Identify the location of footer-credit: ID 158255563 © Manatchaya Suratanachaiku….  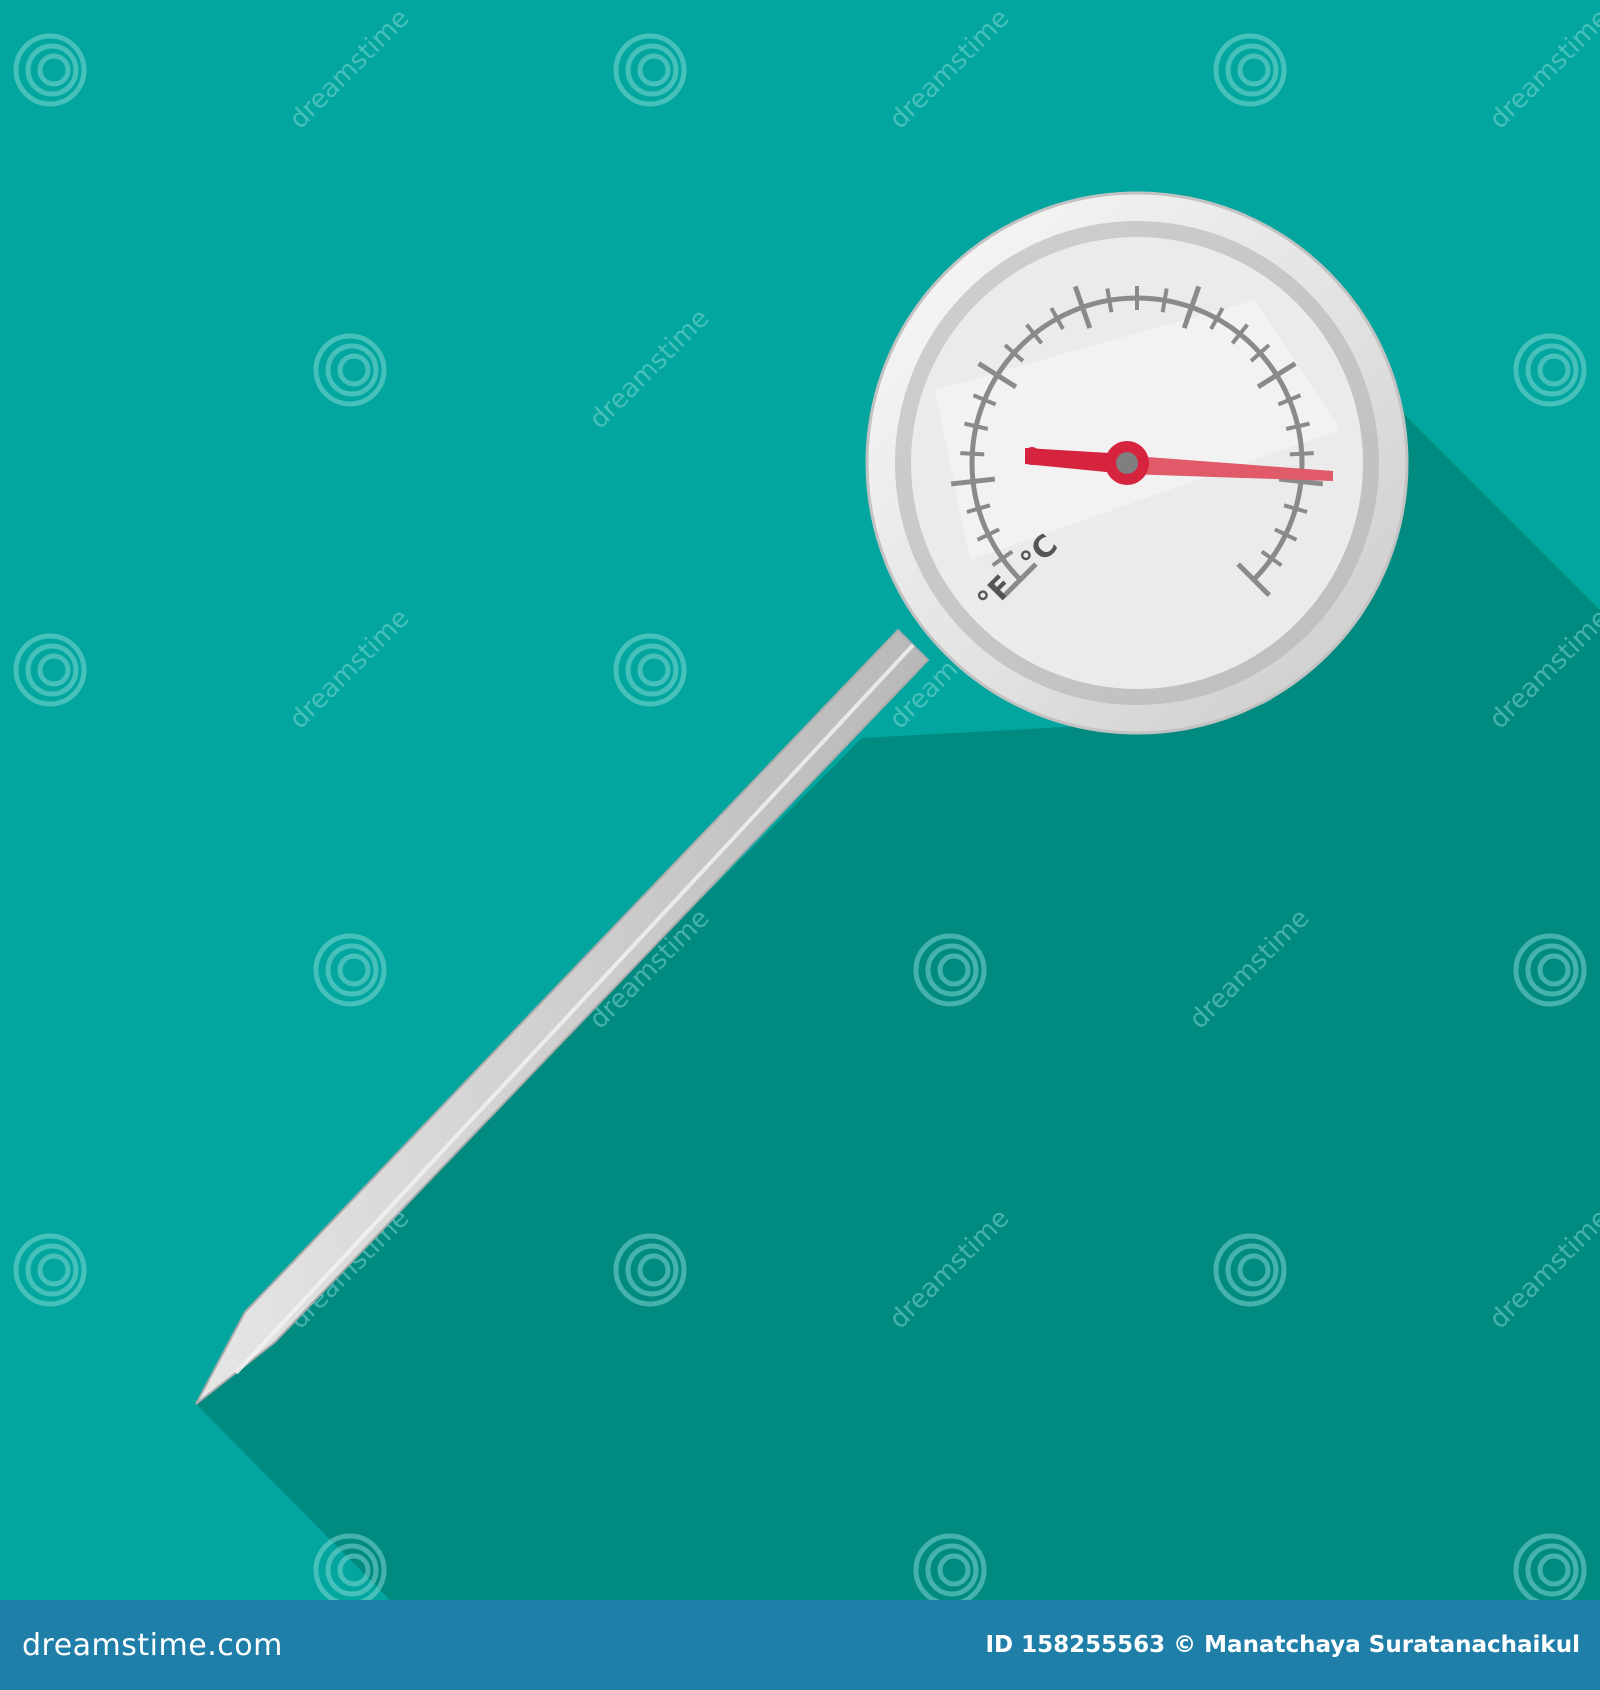
(1282, 1645).